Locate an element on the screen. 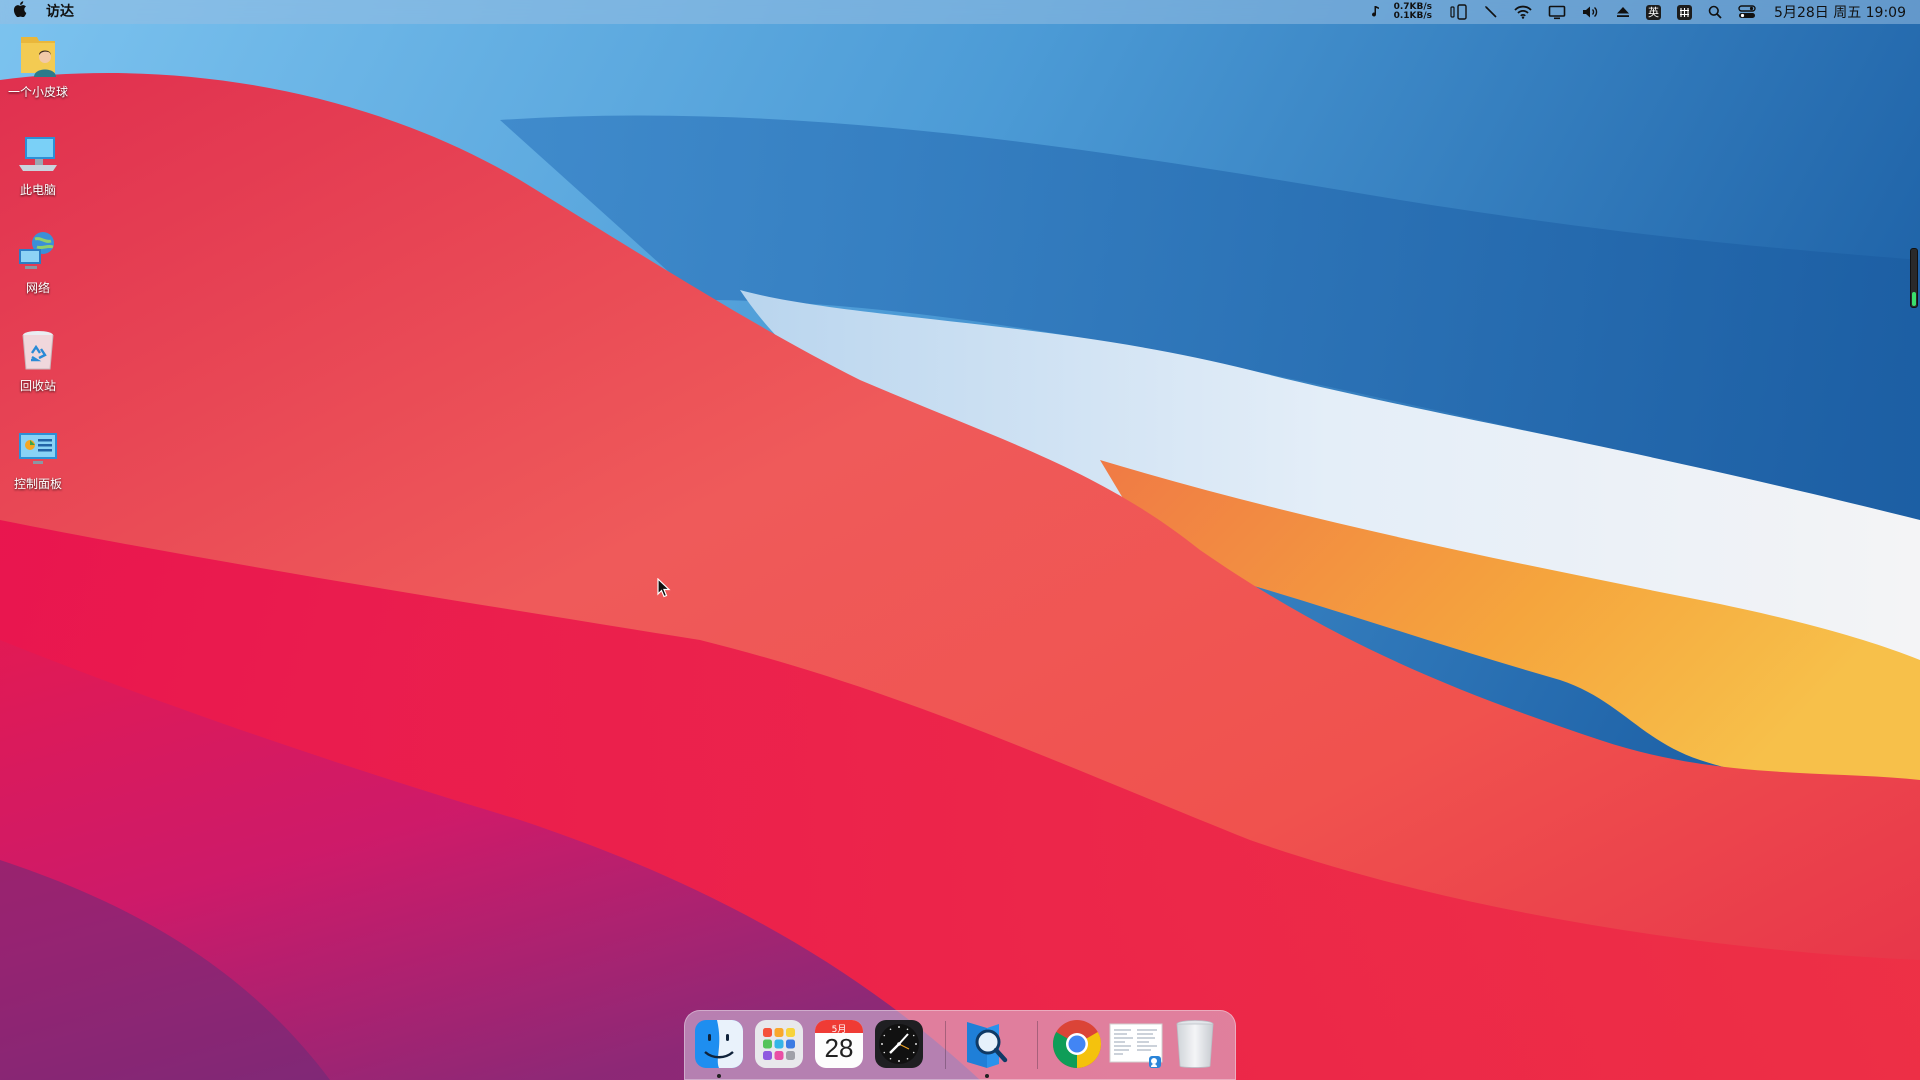 The width and height of the screenshot is (1920, 1080). keyboard-grid-icon is located at coordinates (1684, 12).